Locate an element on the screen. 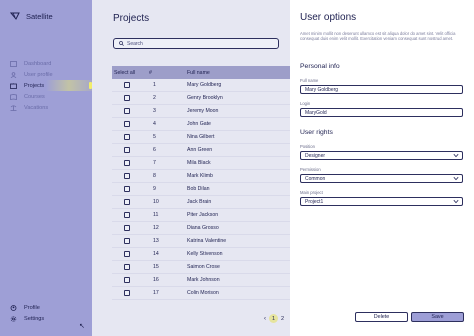  table-row: 17 Colin Morison is located at coordinates (201, 293).